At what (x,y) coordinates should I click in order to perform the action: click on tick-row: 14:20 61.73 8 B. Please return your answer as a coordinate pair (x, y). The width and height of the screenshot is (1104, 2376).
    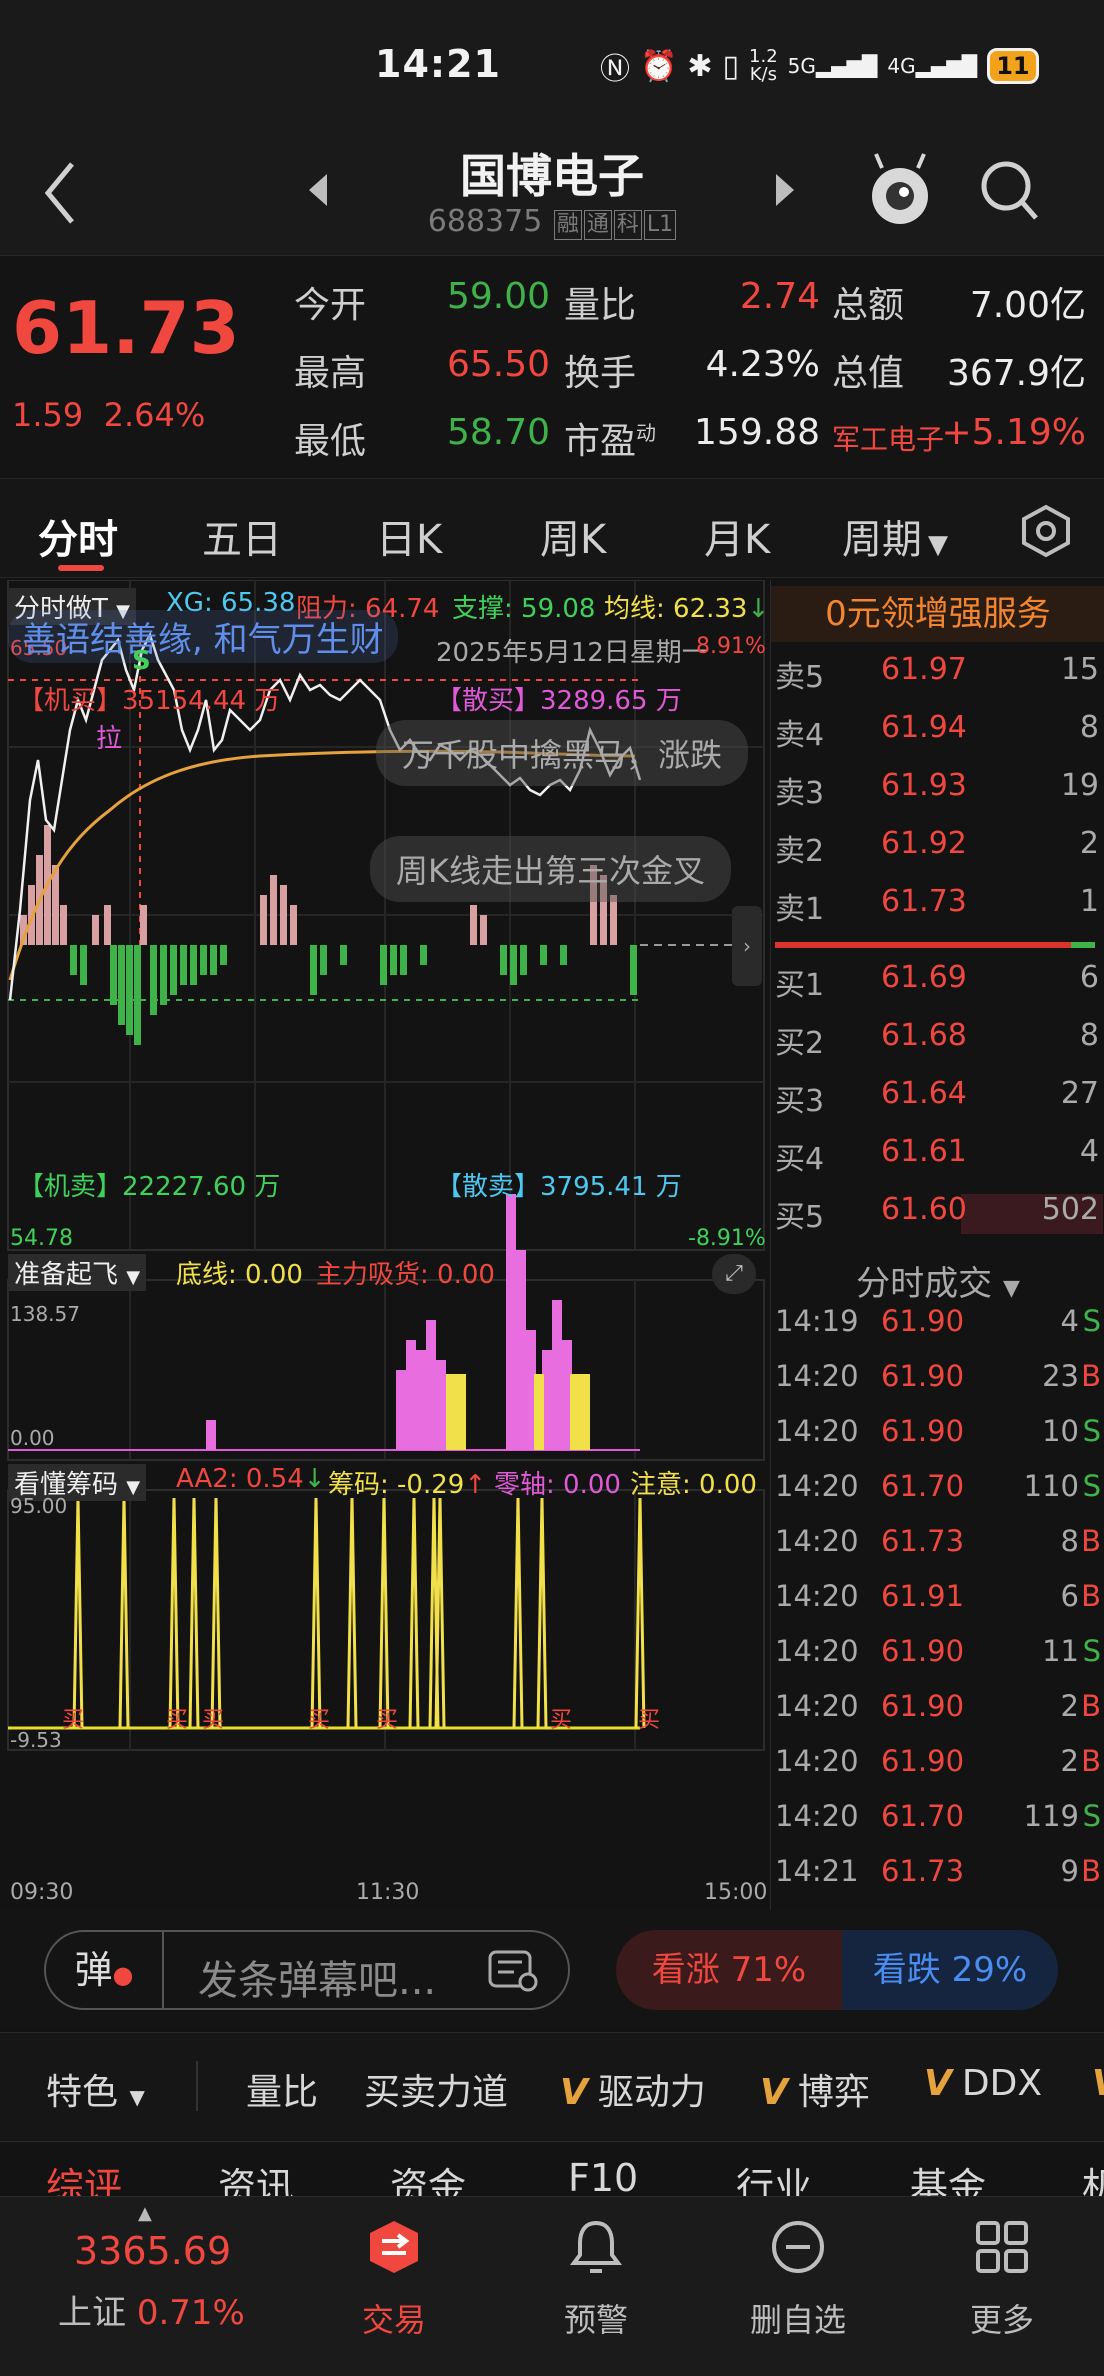
    Looking at the image, I should click on (938, 1541).